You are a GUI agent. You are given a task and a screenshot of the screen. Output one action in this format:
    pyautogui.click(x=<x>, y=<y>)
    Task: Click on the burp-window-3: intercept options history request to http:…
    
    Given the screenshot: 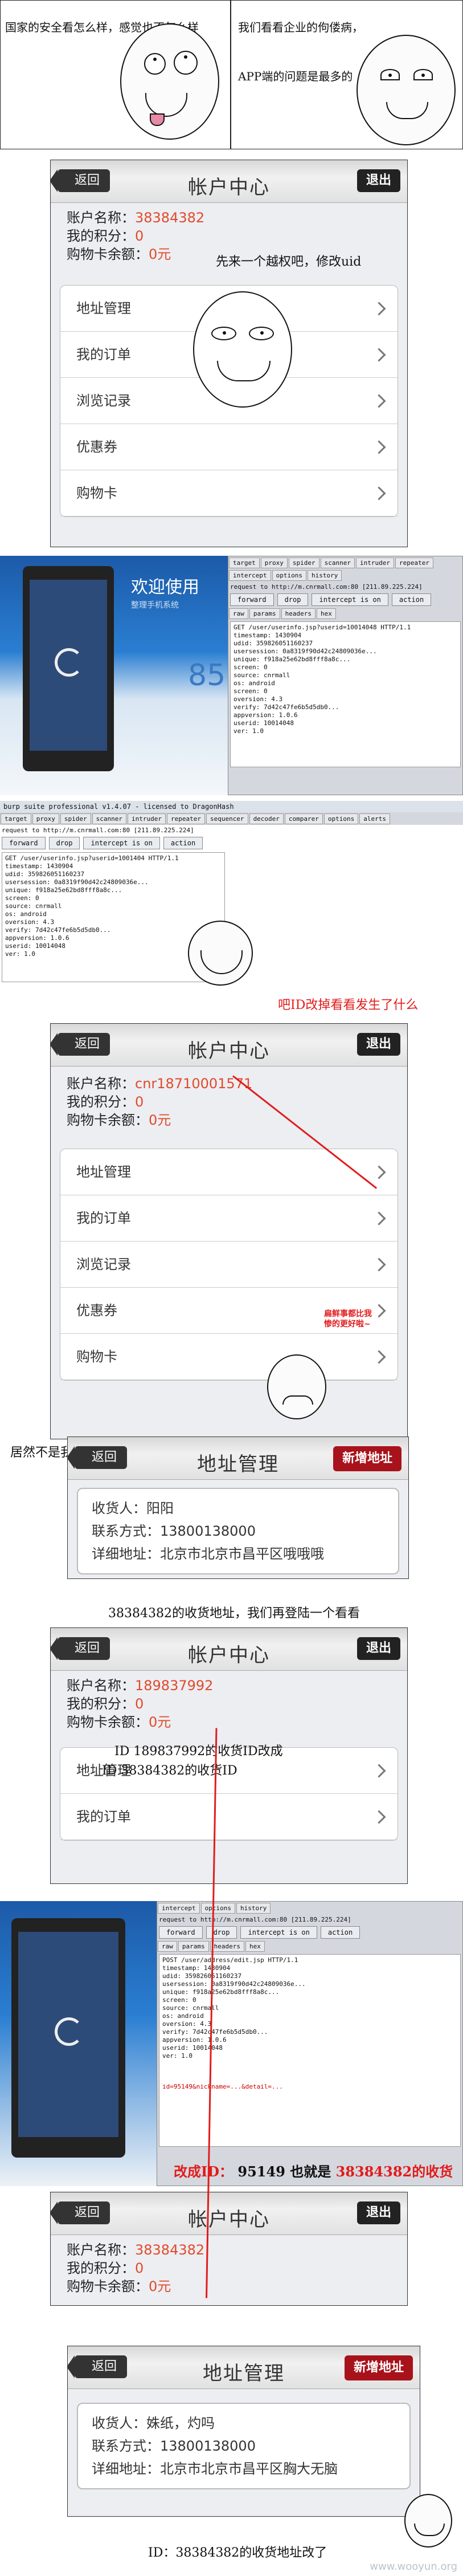 What is the action you would take?
    pyautogui.click(x=310, y=2043)
    